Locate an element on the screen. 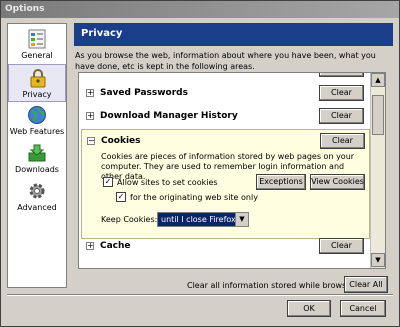 This screenshot has width=400, height=327. sidebar-item-web-features: Web Features is located at coordinates (37, 121).